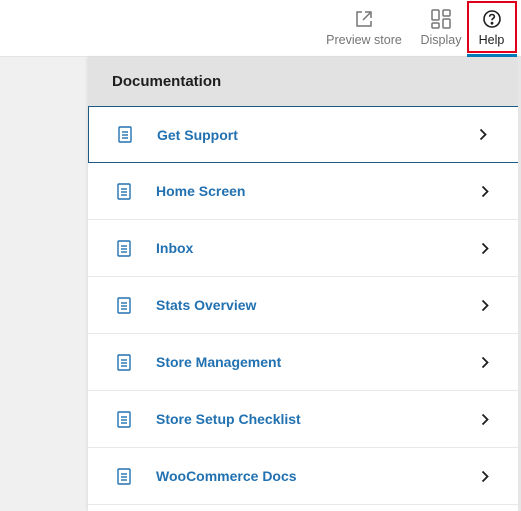 This screenshot has height=511, width=521. What do you see at coordinates (175, 248) in the screenshot?
I see `doc-item-label: Inbox` at bounding box center [175, 248].